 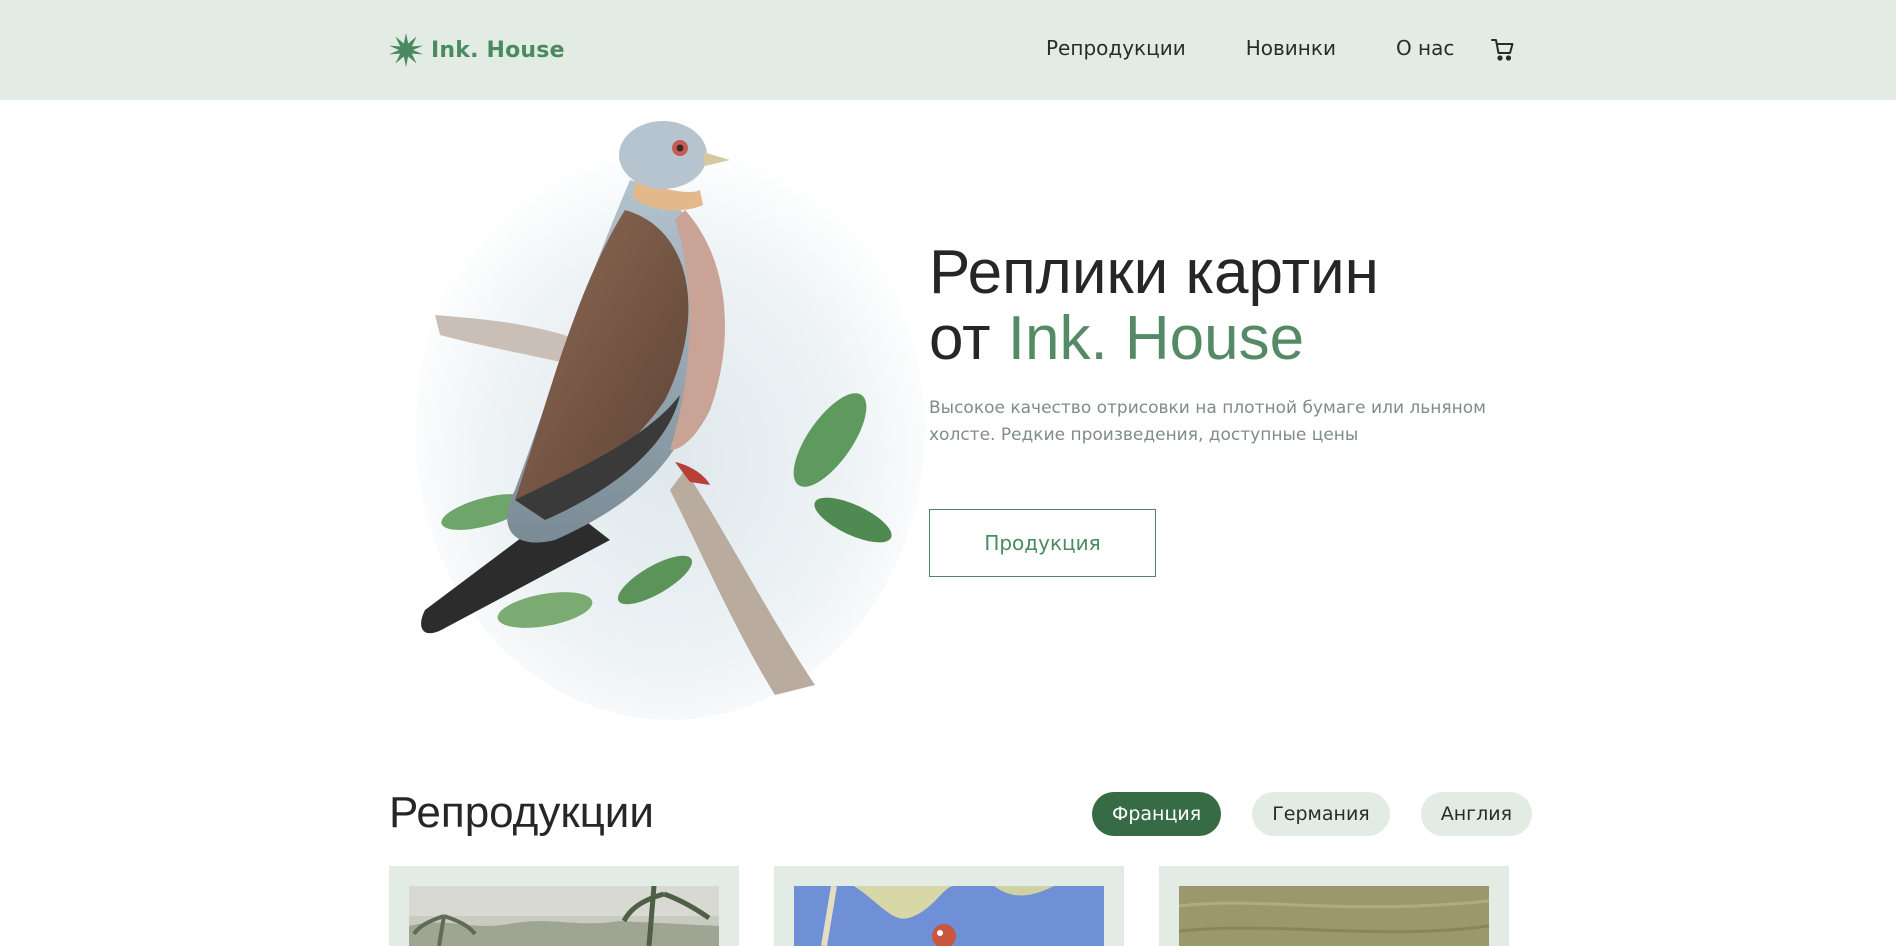 What do you see at coordinates (1476, 814) in the screenshot?
I see `filter-england: Англия` at bounding box center [1476, 814].